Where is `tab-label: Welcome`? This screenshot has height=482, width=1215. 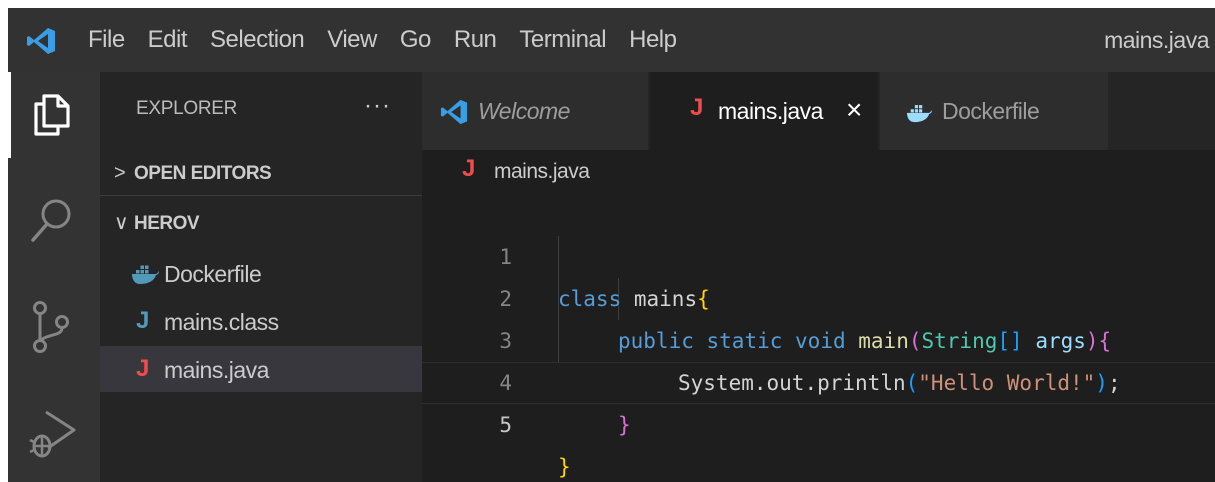 tab-label: Welcome is located at coordinates (524, 111).